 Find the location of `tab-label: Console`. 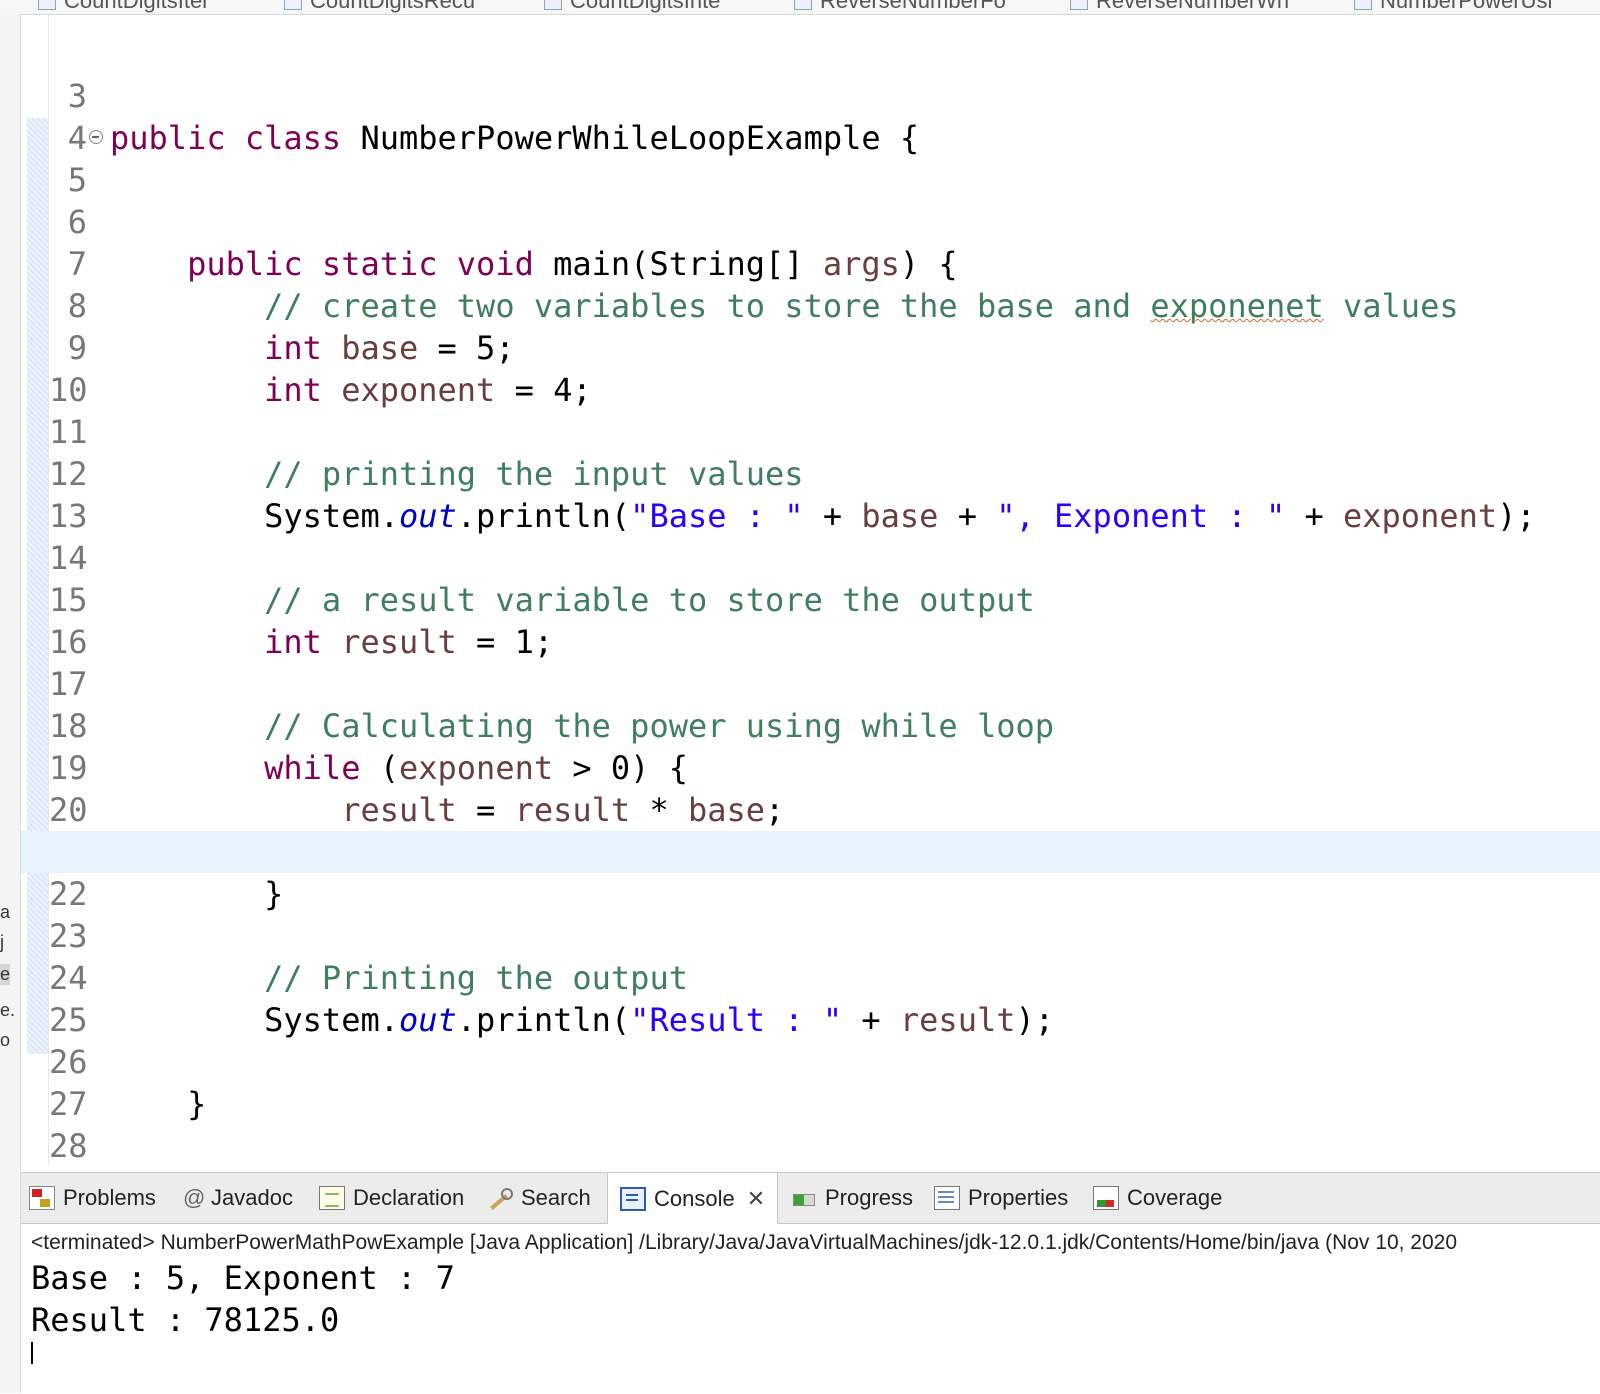

tab-label: Console is located at coordinates (694, 1198).